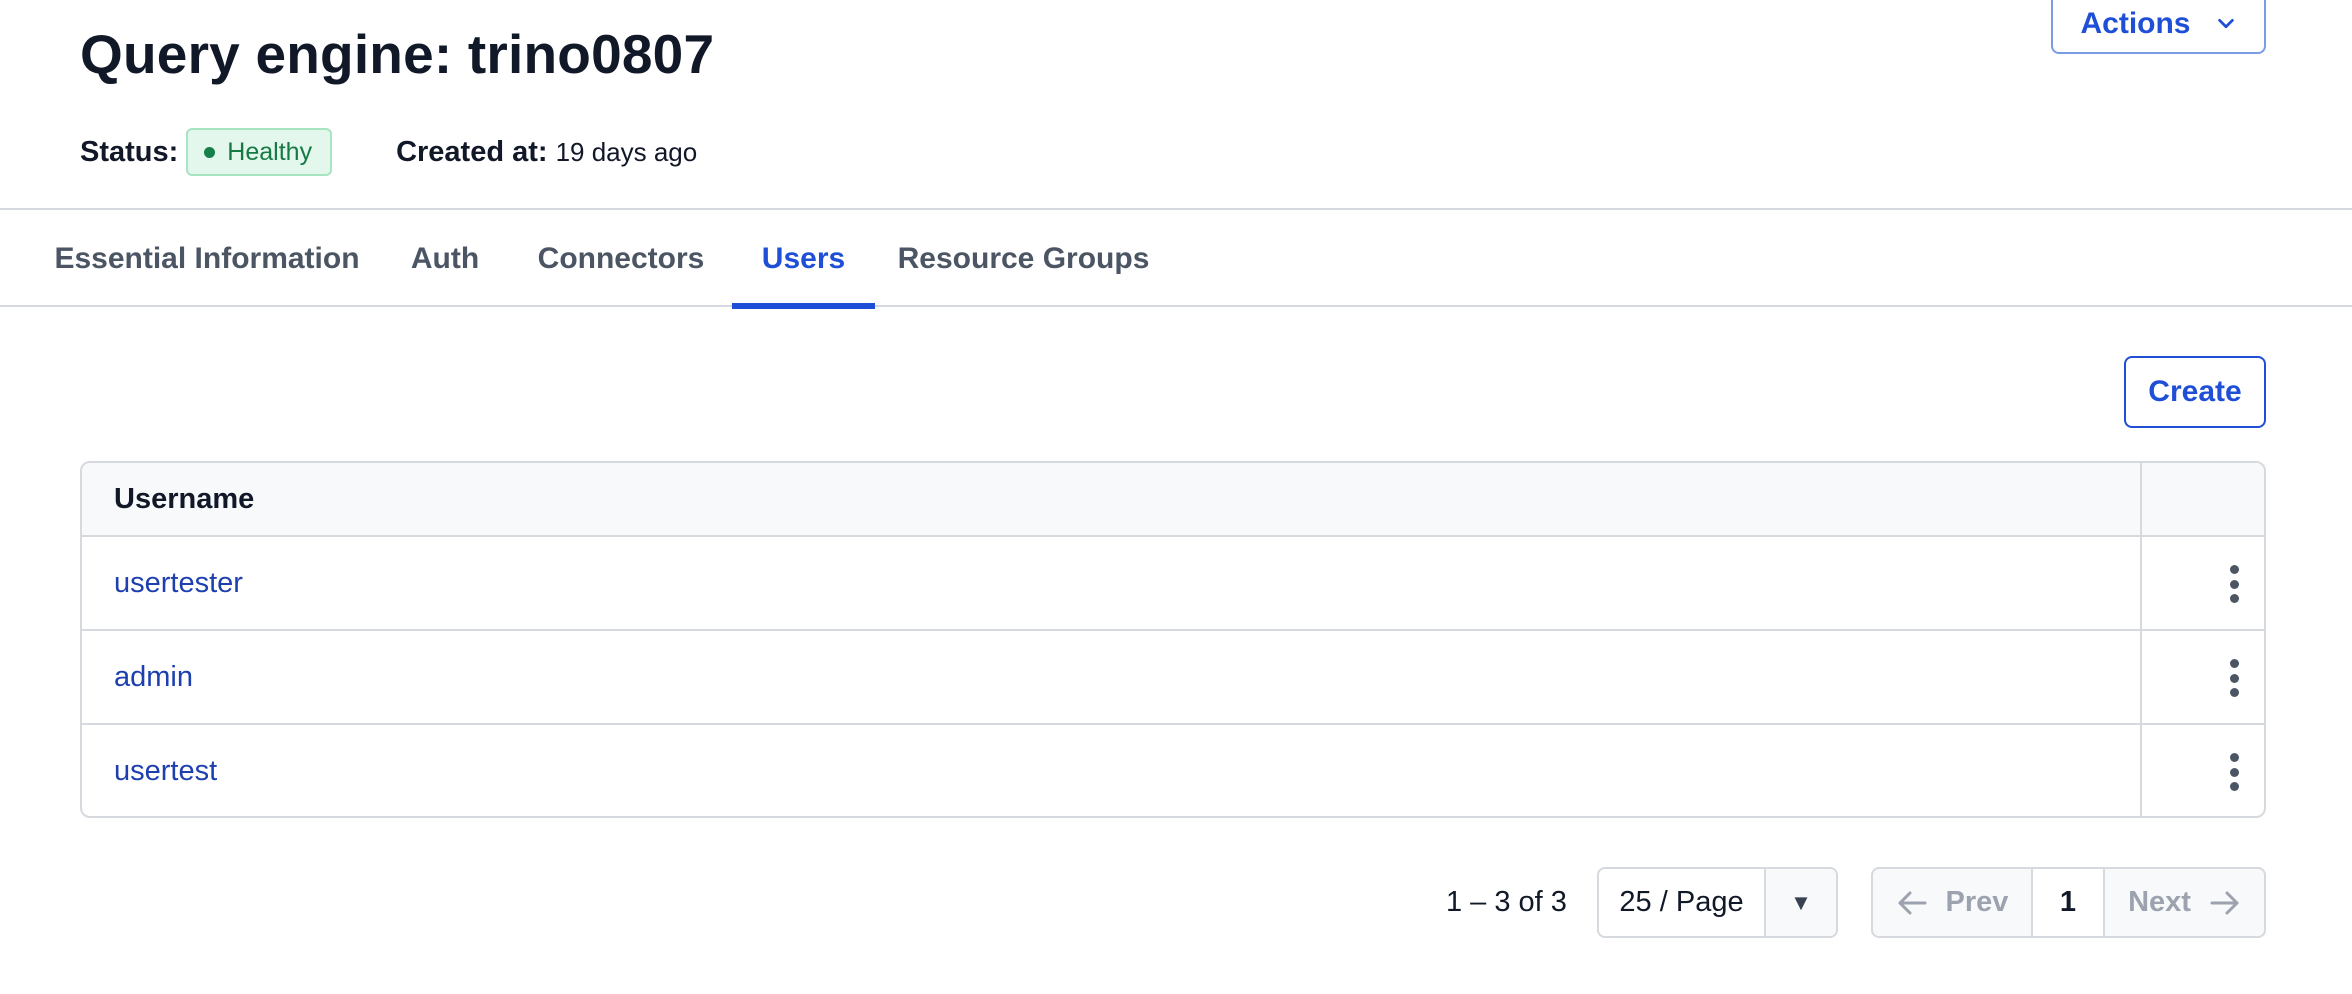  What do you see at coordinates (2141, 639) in the screenshot?
I see `column-divider` at bounding box center [2141, 639].